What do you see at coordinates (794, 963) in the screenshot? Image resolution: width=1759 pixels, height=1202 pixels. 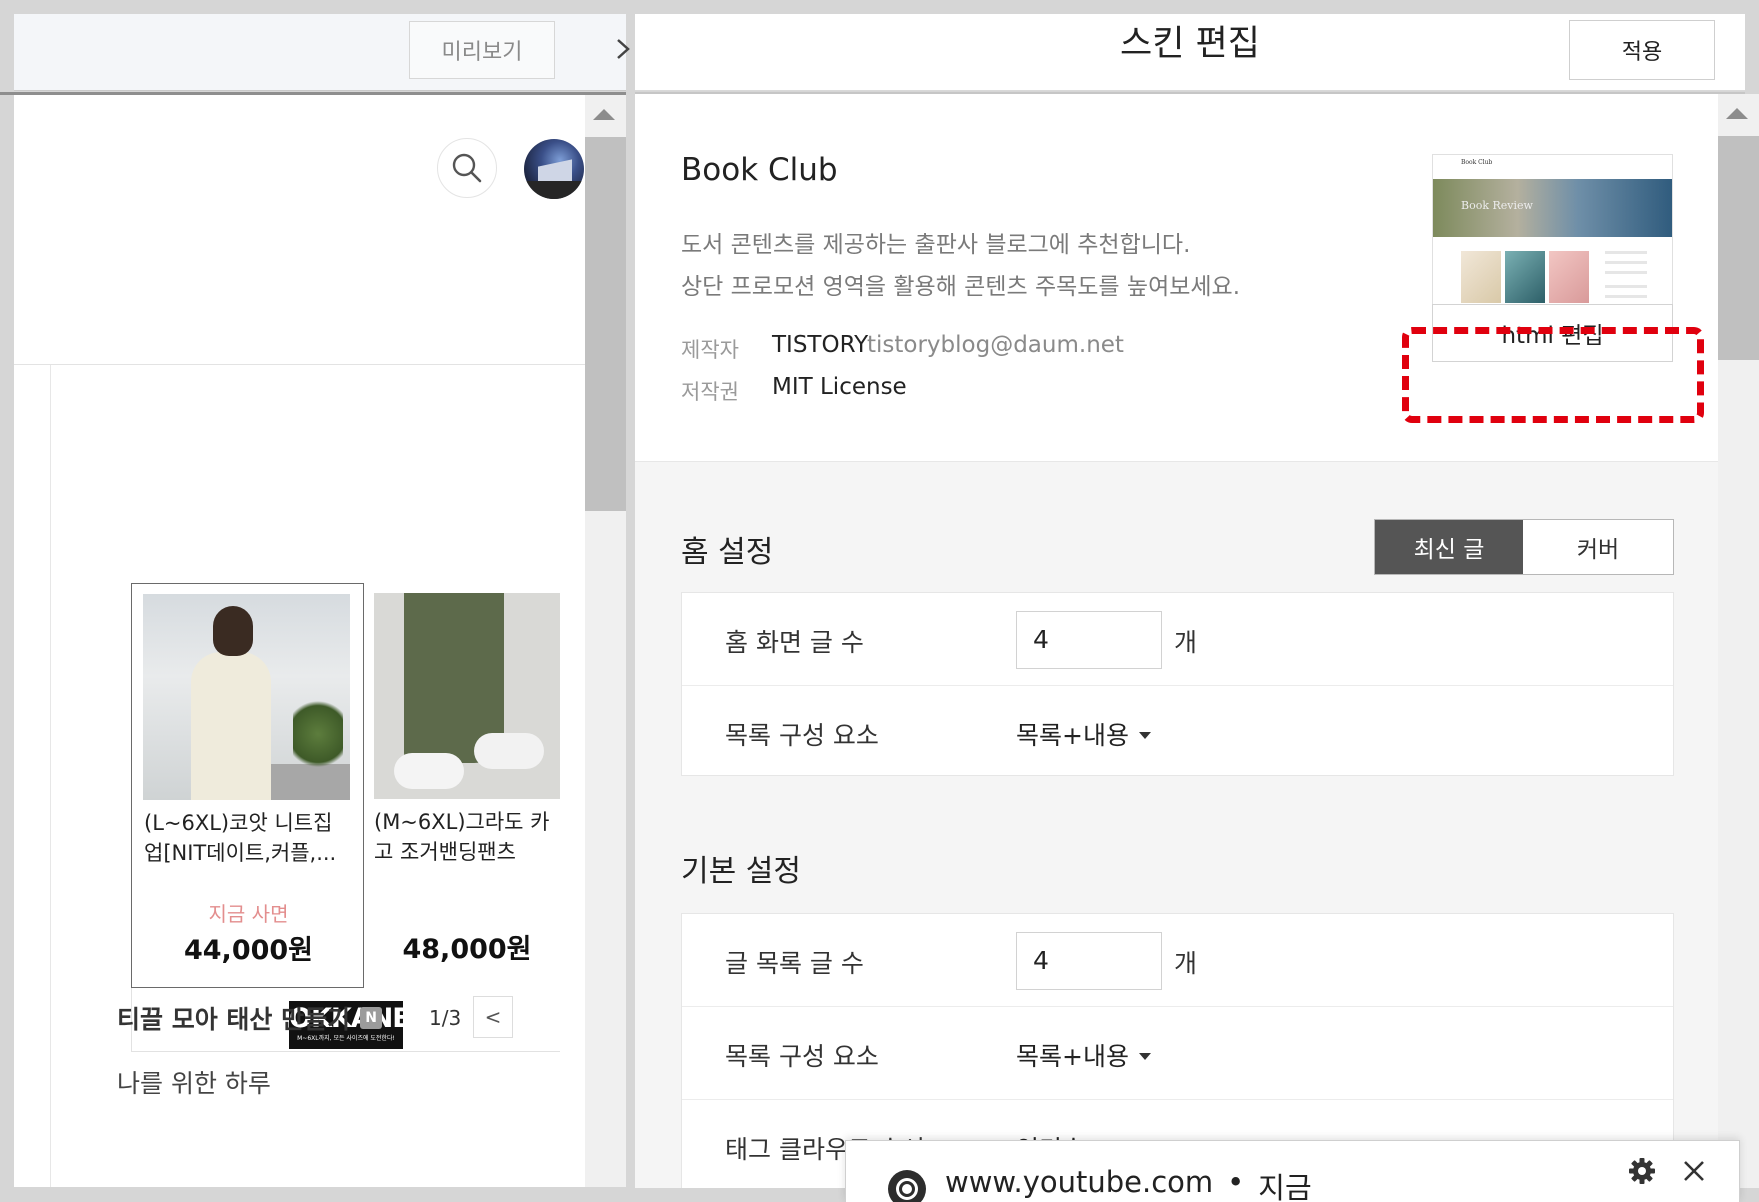 I see `setting-label: 글 목록 글 수` at bounding box center [794, 963].